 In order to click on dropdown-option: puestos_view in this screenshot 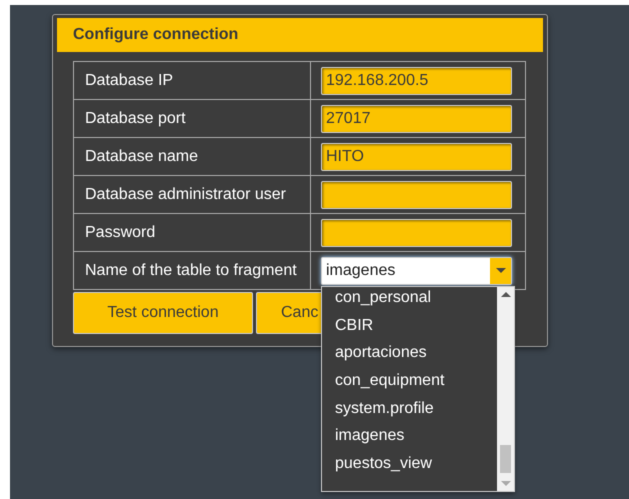, I will do `click(410, 467)`.